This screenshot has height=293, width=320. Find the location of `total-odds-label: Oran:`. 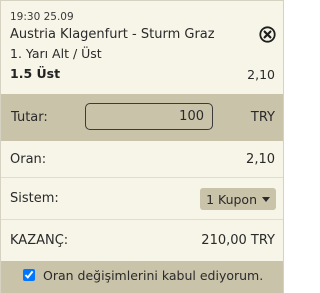

total-odds-label: Oran: is located at coordinates (28, 159).